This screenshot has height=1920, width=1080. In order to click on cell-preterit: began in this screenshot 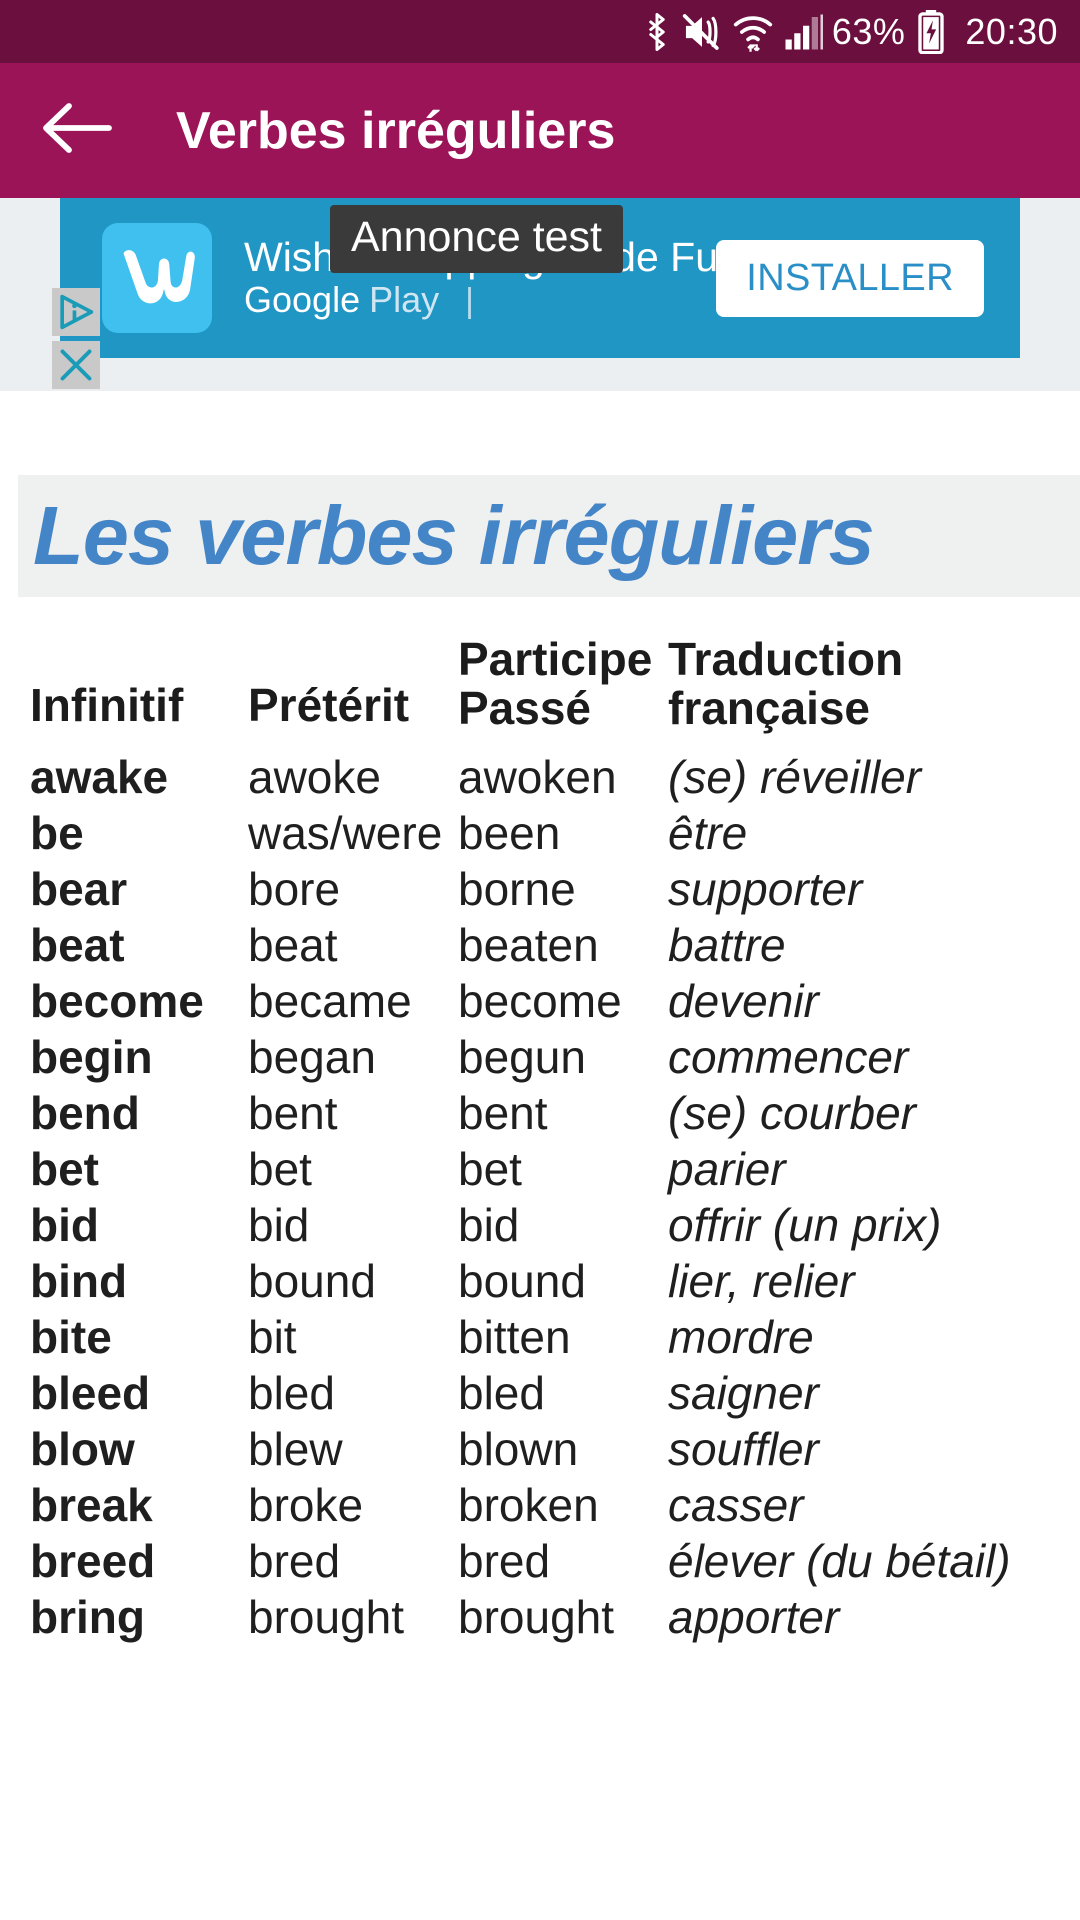, I will do `click(312, 1056)`.